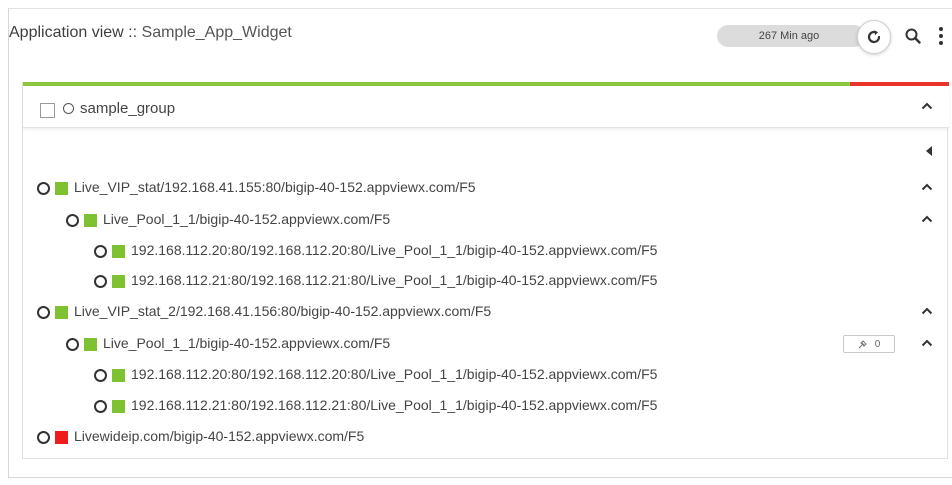 Image resolution: width=952 pixels, height=485 pixels. What do you see at coordinates (68, 108) in the screenshot?
I see `group-radio-icon` at bounding box center [68, 108].